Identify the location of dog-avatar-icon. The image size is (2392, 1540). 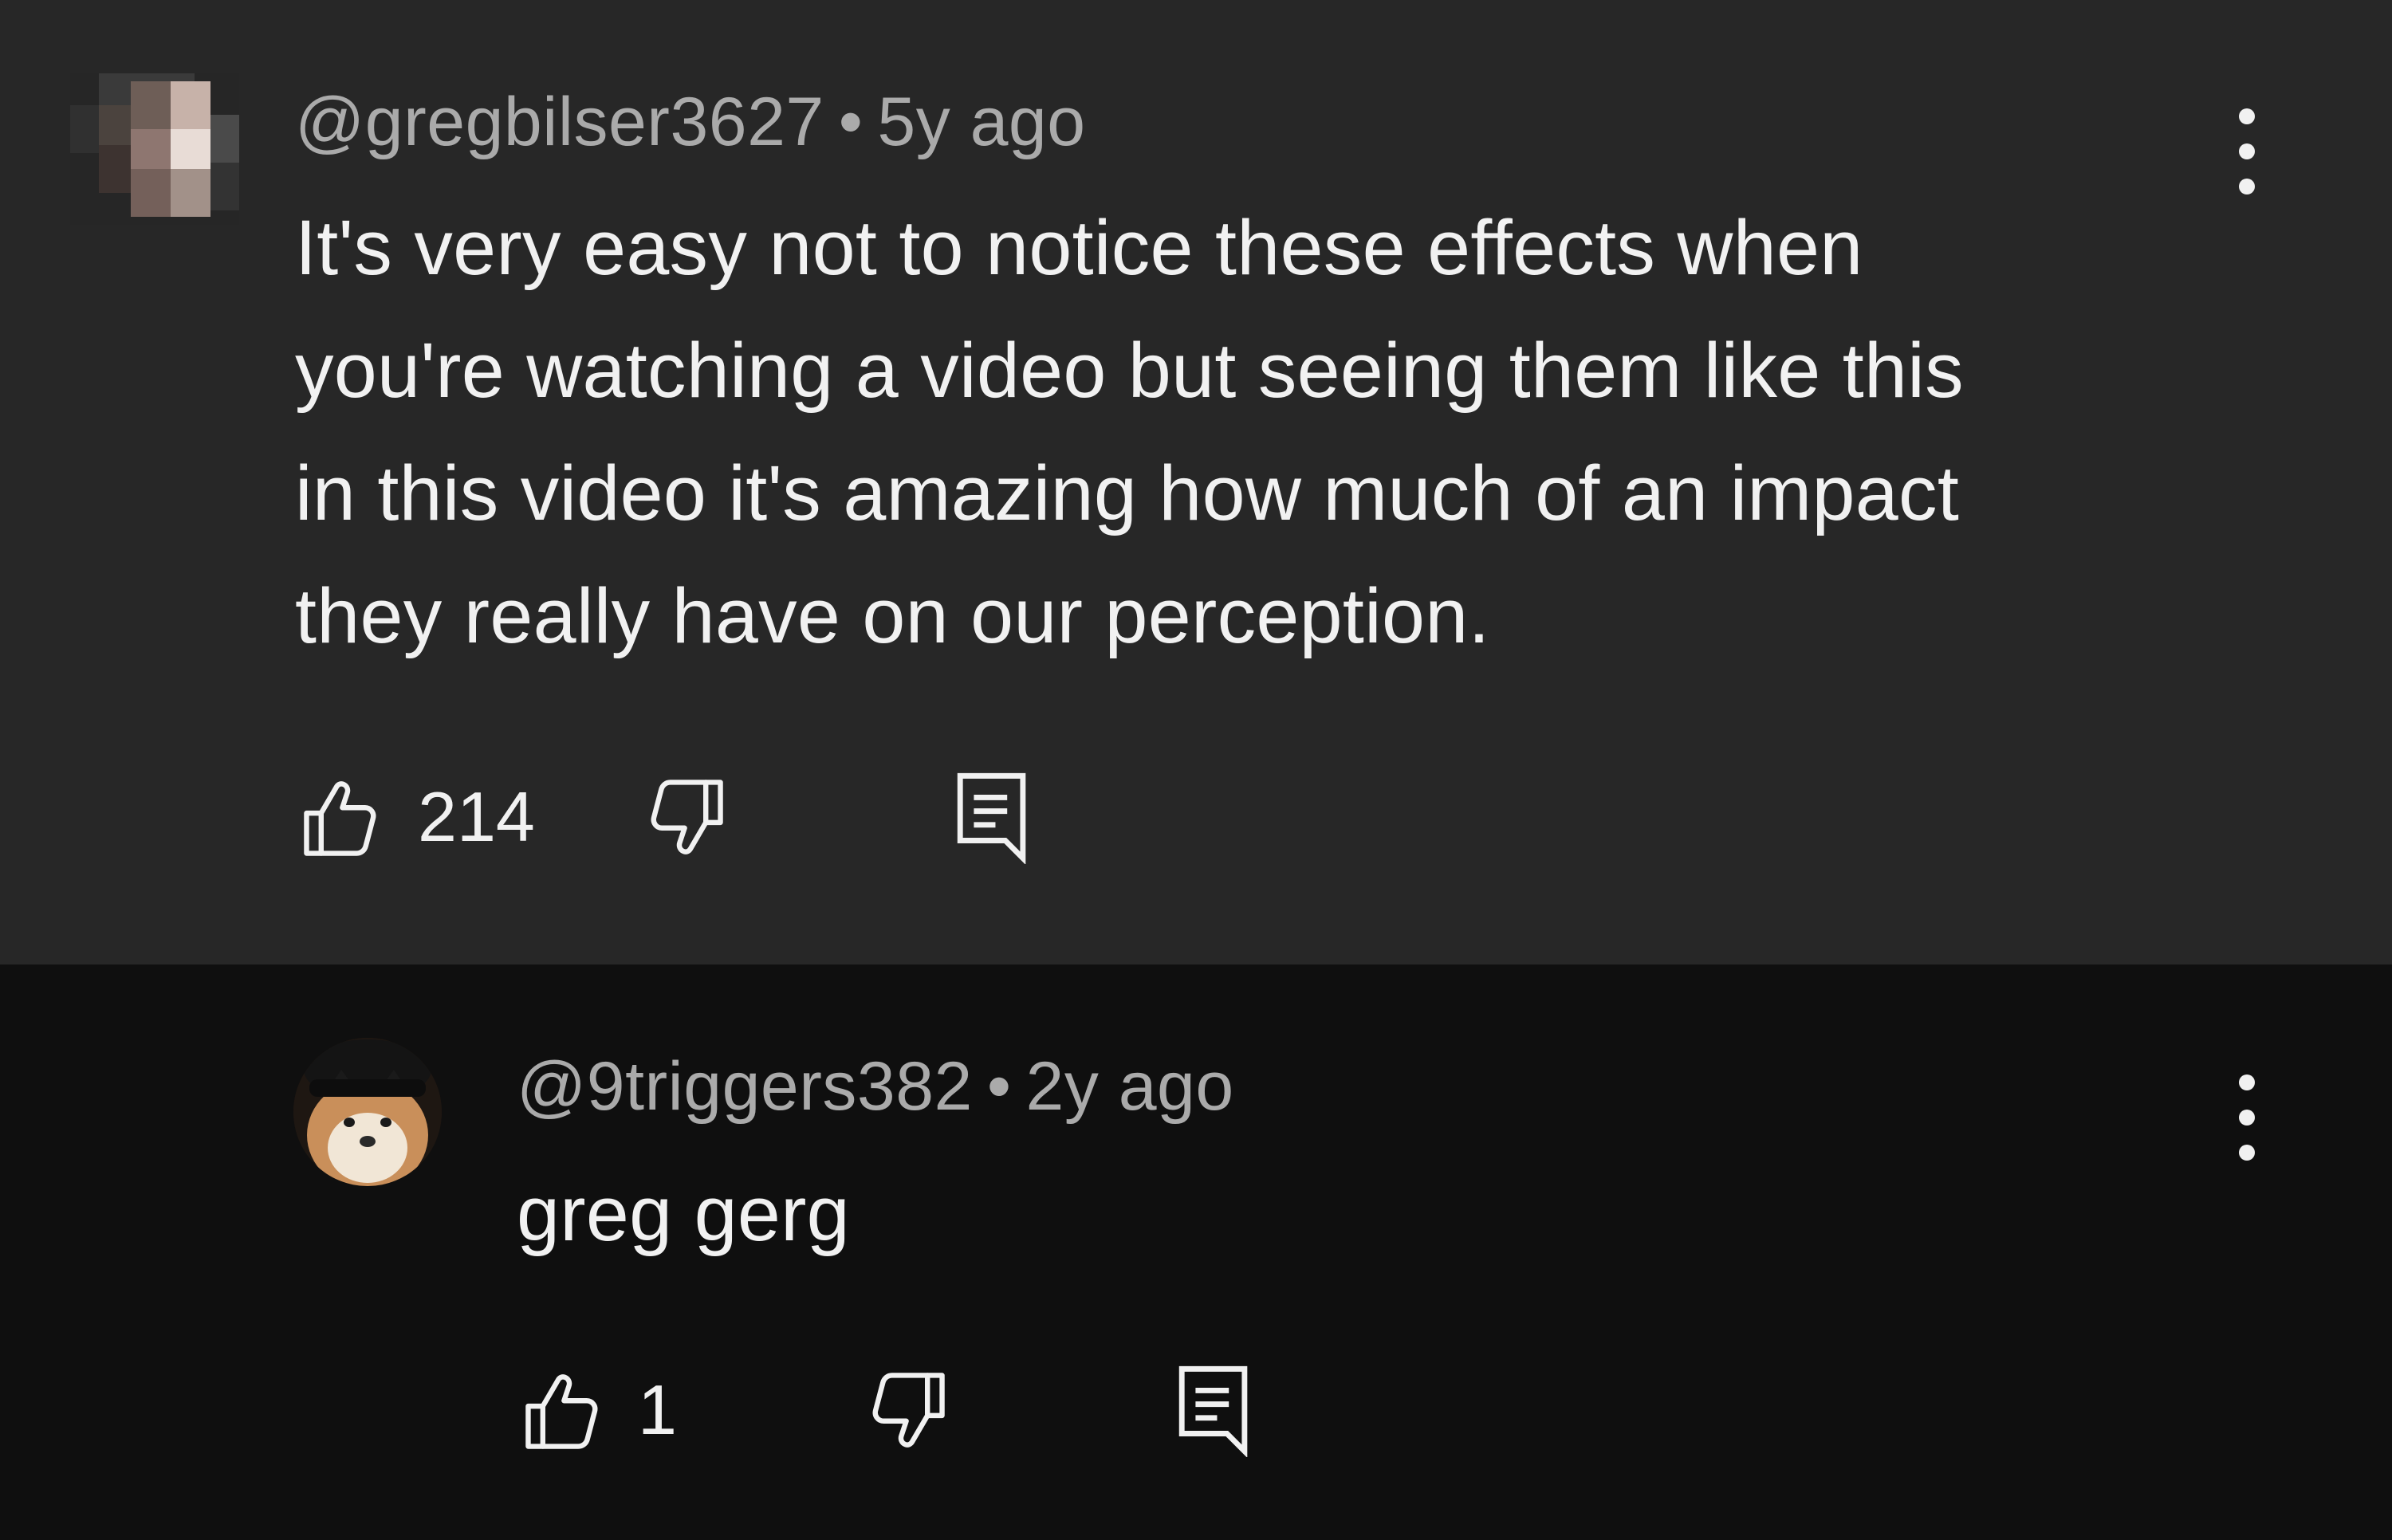
(368, 1112).